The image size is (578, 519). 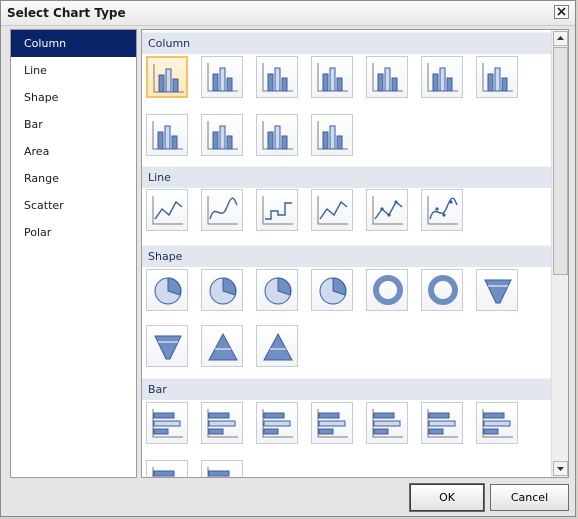 I want to click on stacked-cylinder-option, so click(x=222, y=135).